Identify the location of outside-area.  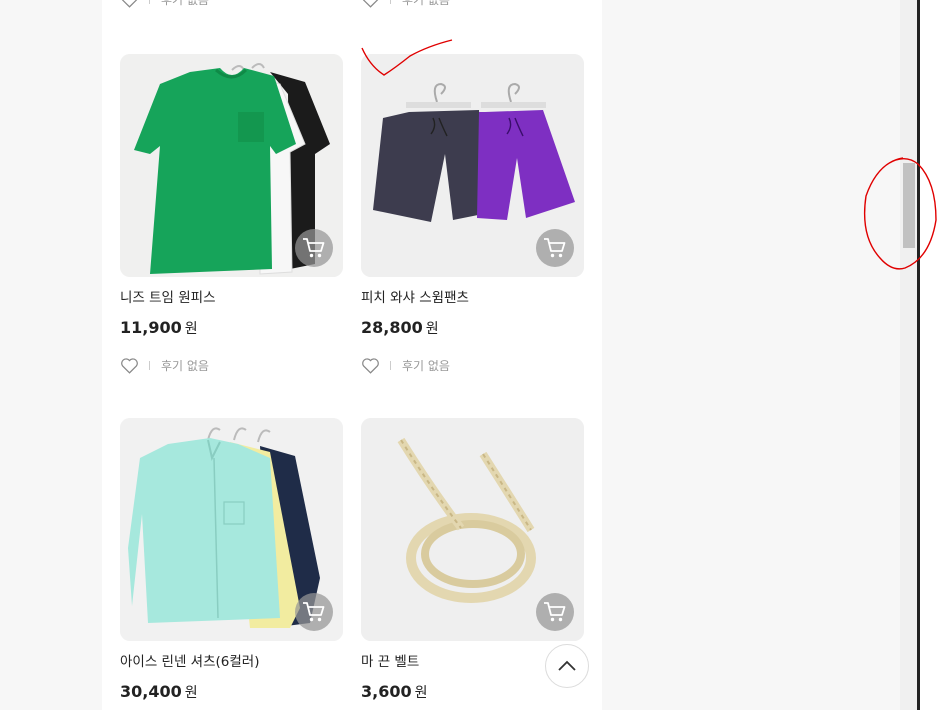
(928, 355).